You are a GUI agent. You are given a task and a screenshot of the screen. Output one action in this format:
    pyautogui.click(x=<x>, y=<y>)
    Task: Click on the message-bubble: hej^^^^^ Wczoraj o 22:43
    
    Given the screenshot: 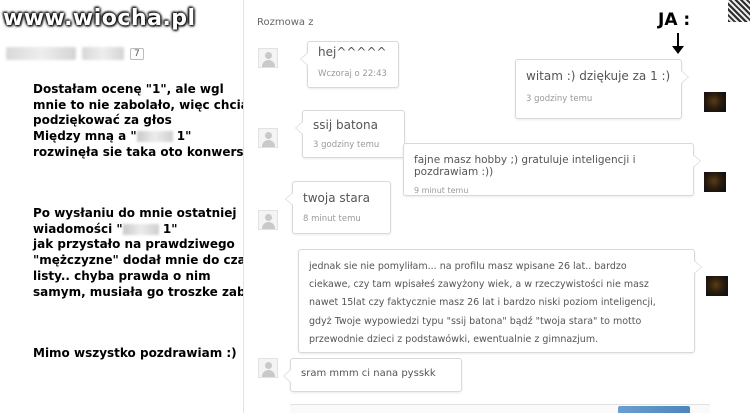 What is the action you would take?
    pyautogui.click(x=349, y=64)
    